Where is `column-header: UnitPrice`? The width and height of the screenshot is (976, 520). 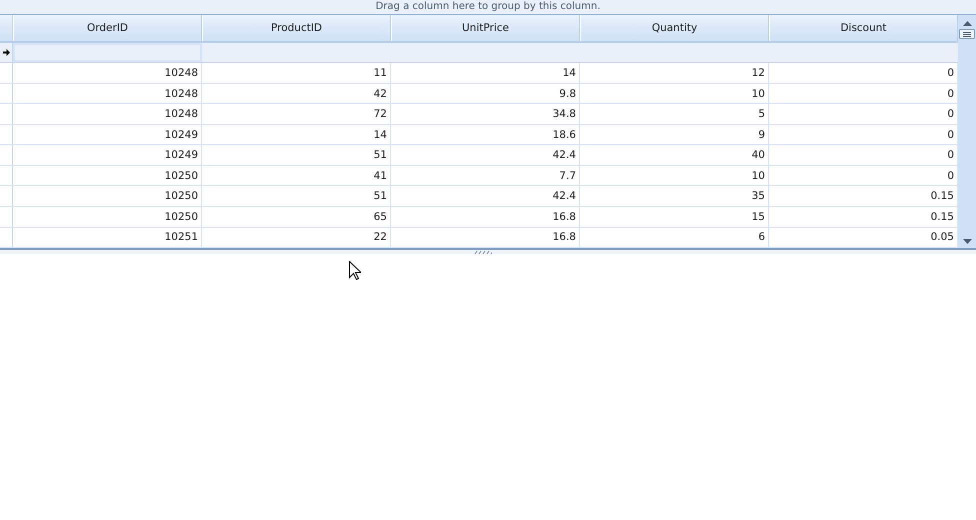 column-header: UnitPrice is located at coordinates (485, 28).